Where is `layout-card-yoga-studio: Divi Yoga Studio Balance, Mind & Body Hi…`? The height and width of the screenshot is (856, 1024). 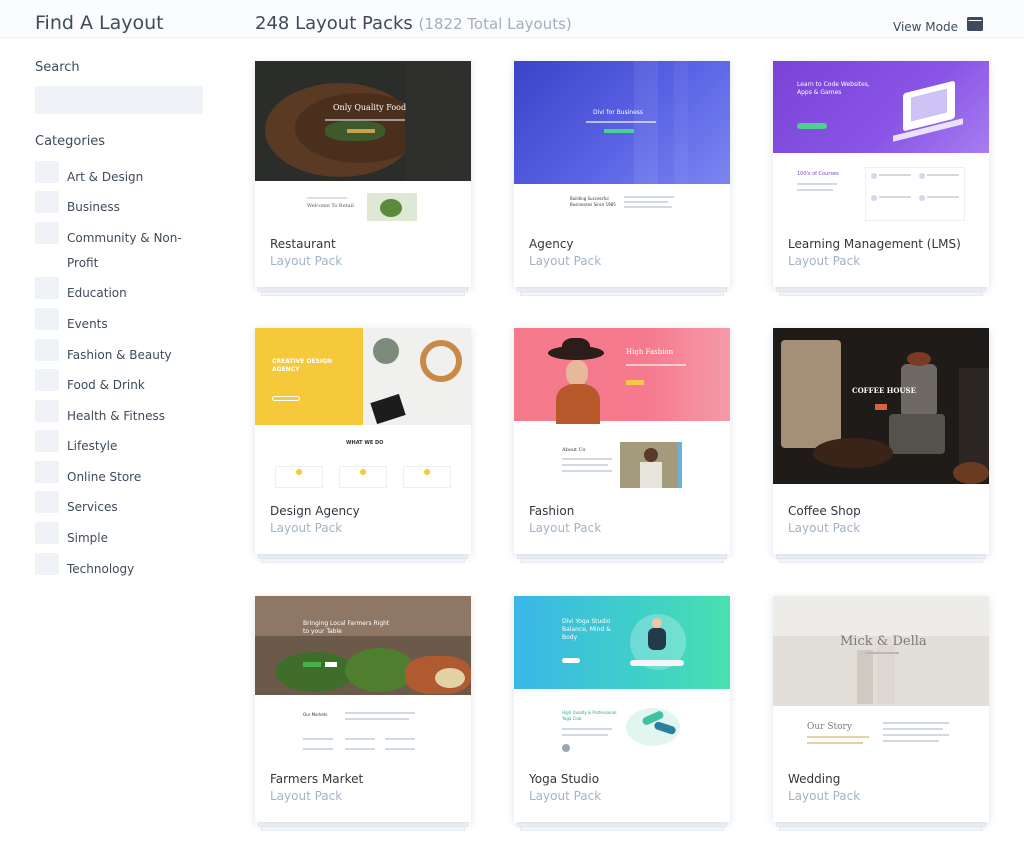
layout-card-yoga-studio: Divi Yoga Studio Balance, Mind & Body Hi… is located at coordinates (622, 713).